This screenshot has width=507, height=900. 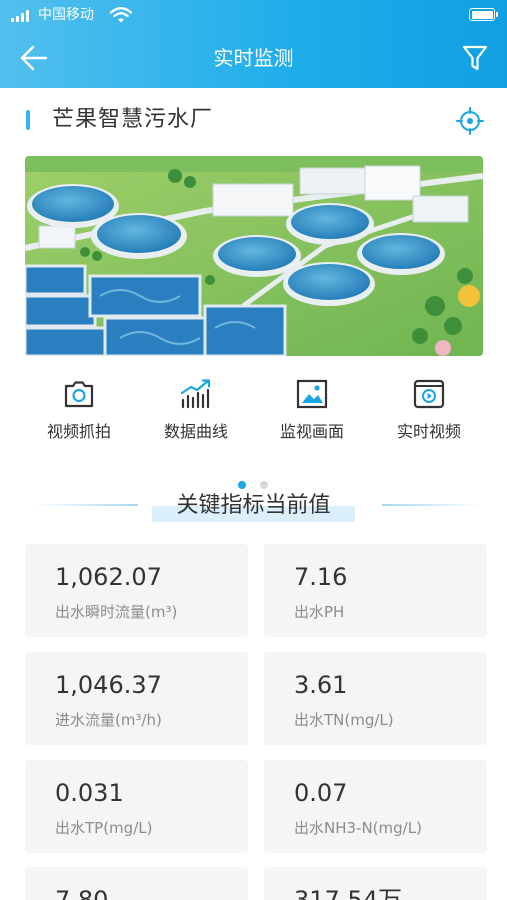 I want to click on header-bar: 中国移动 实时监测, so click(x=253, y=44).